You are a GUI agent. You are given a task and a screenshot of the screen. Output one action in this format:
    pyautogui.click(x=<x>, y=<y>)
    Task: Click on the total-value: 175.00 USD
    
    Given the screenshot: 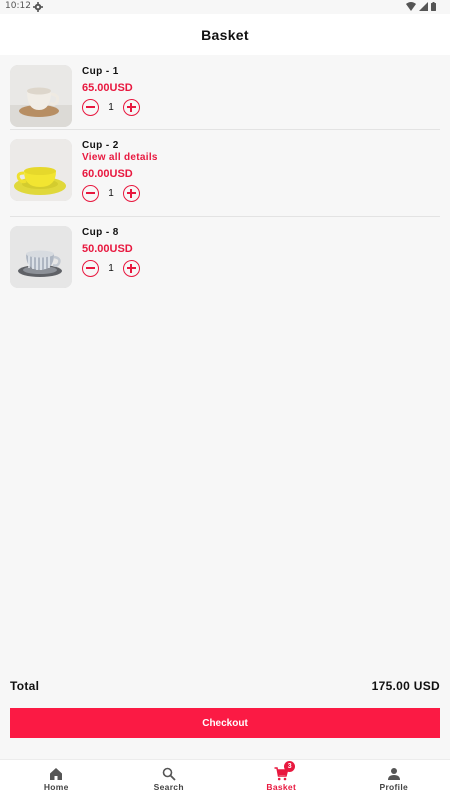 What is the action you would take?
    pyautogui.click(x=405, y=686)
    